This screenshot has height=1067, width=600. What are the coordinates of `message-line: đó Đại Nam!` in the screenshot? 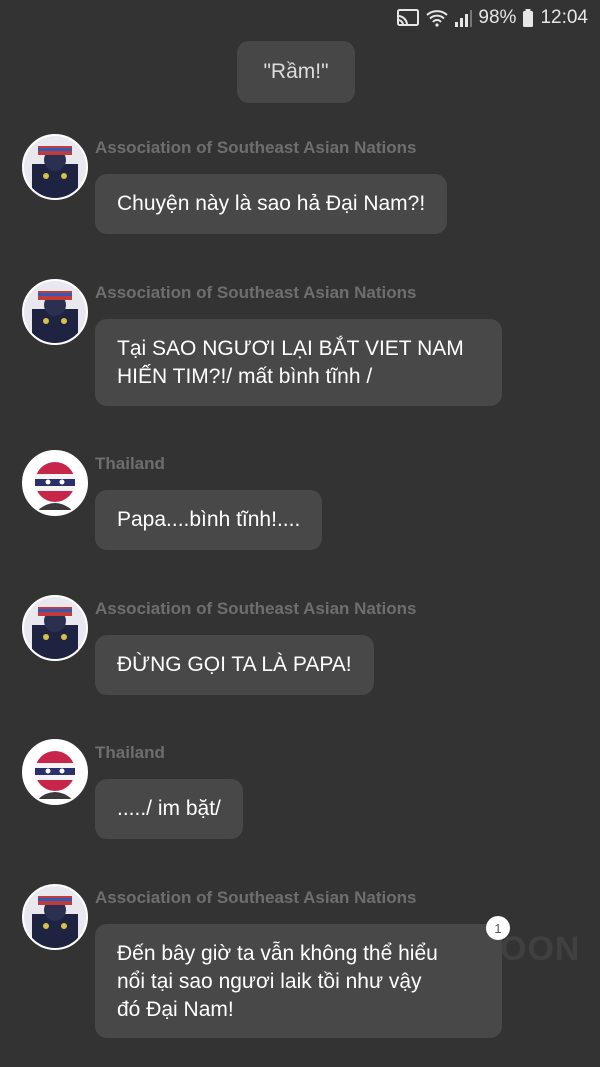 It's located at (175, 1009).